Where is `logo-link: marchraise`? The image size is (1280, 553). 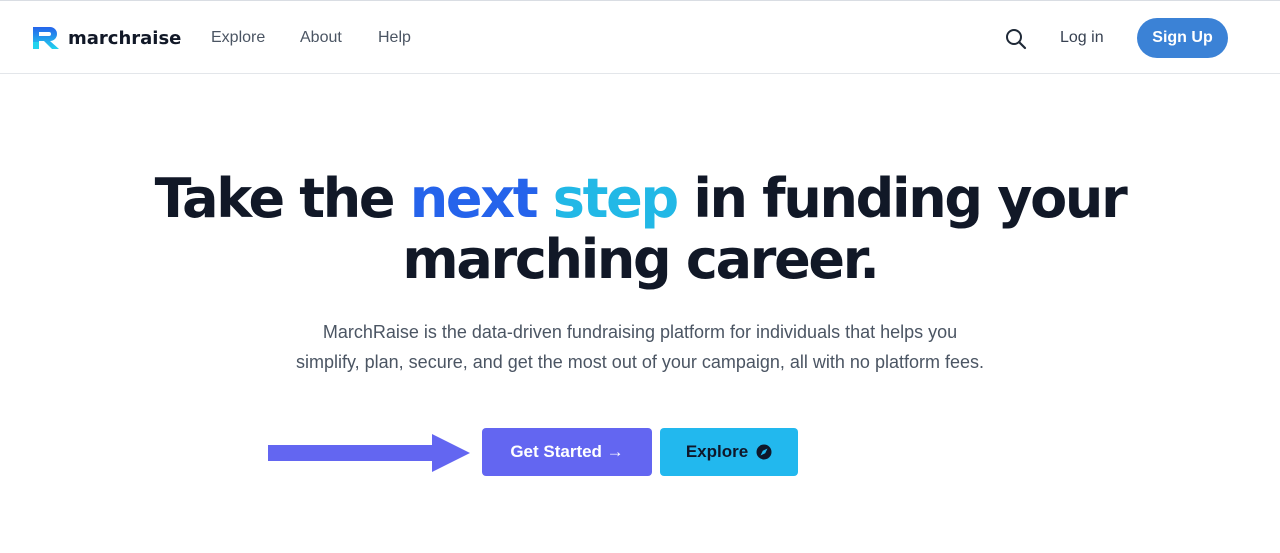 logo-link: marchraise is located at coordinates (106, 38).